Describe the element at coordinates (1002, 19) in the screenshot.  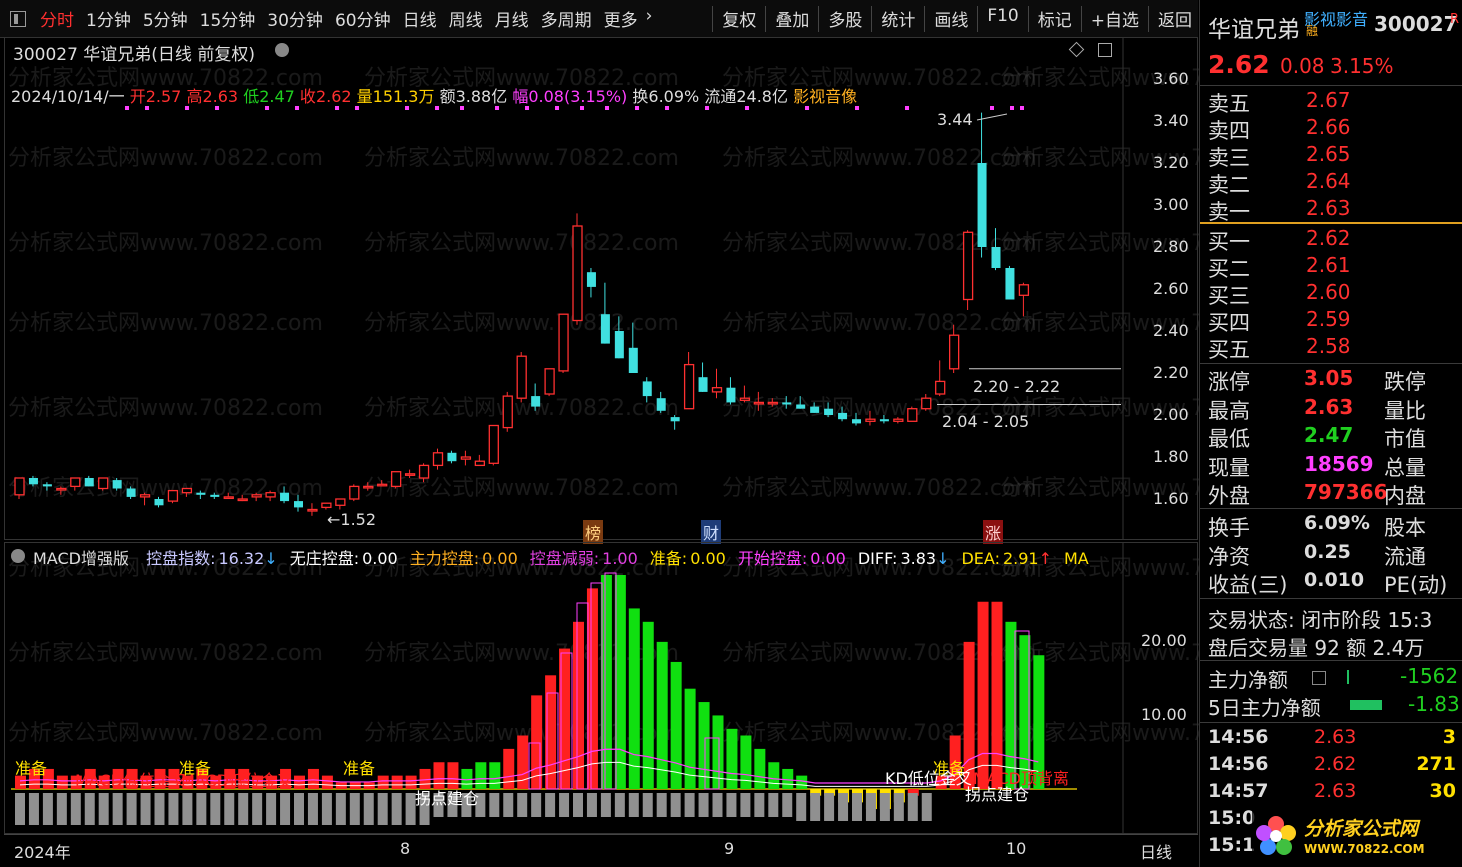
I see `toolbar-button-5: F10` at that location.